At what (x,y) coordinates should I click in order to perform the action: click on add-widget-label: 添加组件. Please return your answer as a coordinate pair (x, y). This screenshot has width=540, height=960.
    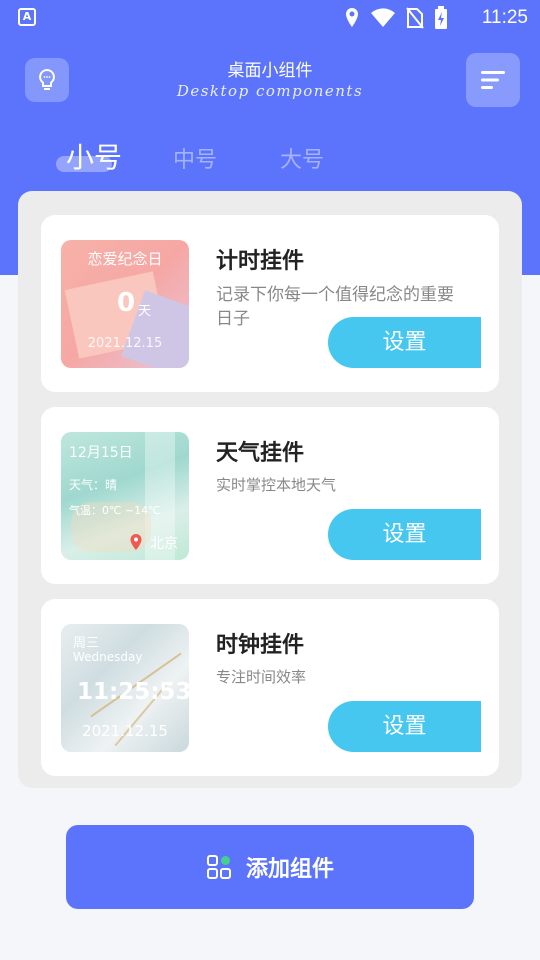
    Looking at the image, I should click on (289, 869).